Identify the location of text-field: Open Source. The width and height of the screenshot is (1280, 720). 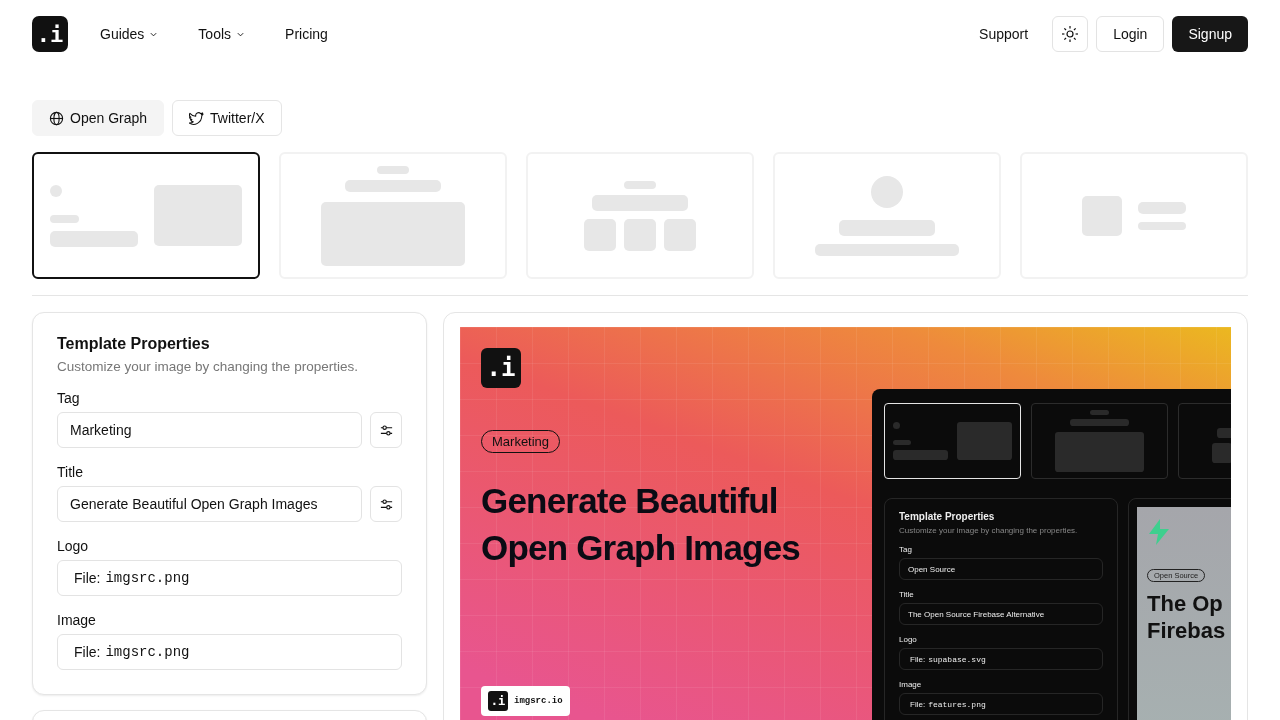
(1001, 569).